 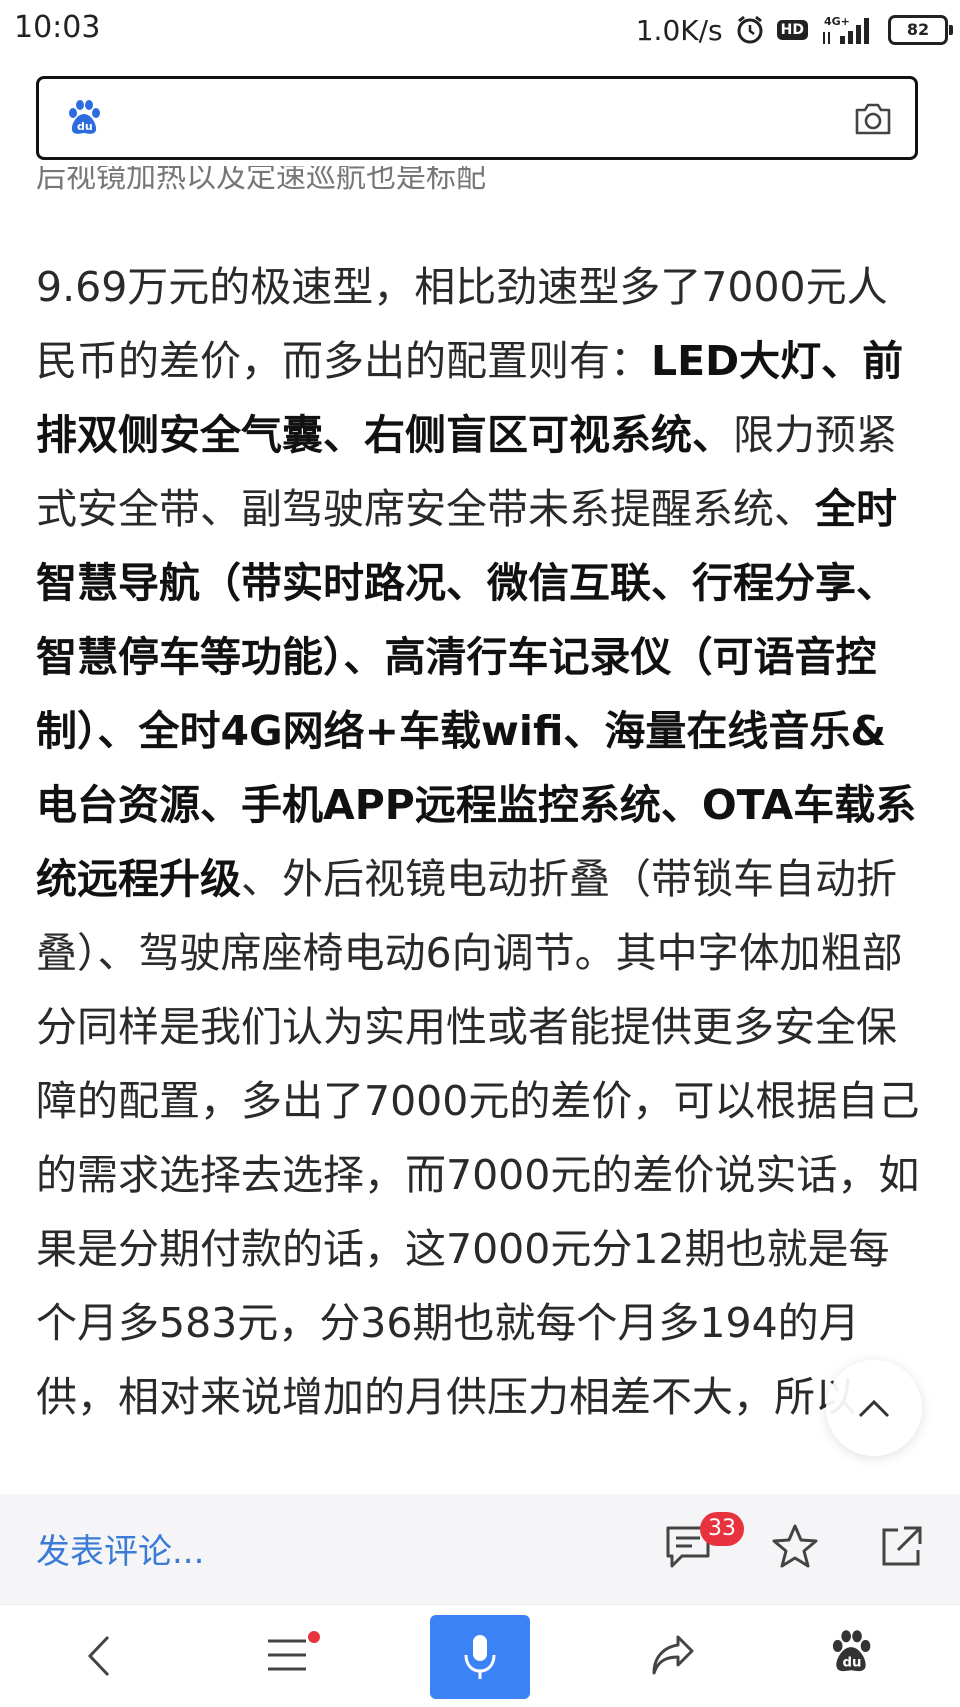 I want to click on network-type-label: 4G+, so click(x=837, y=21).